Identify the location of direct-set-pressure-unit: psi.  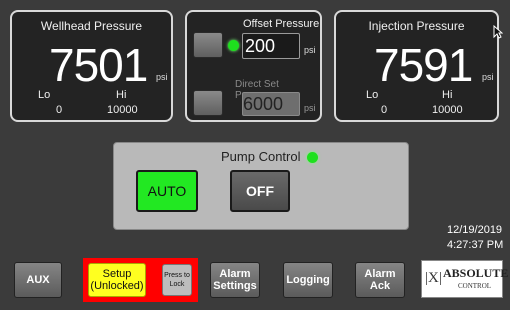
(310, 108).